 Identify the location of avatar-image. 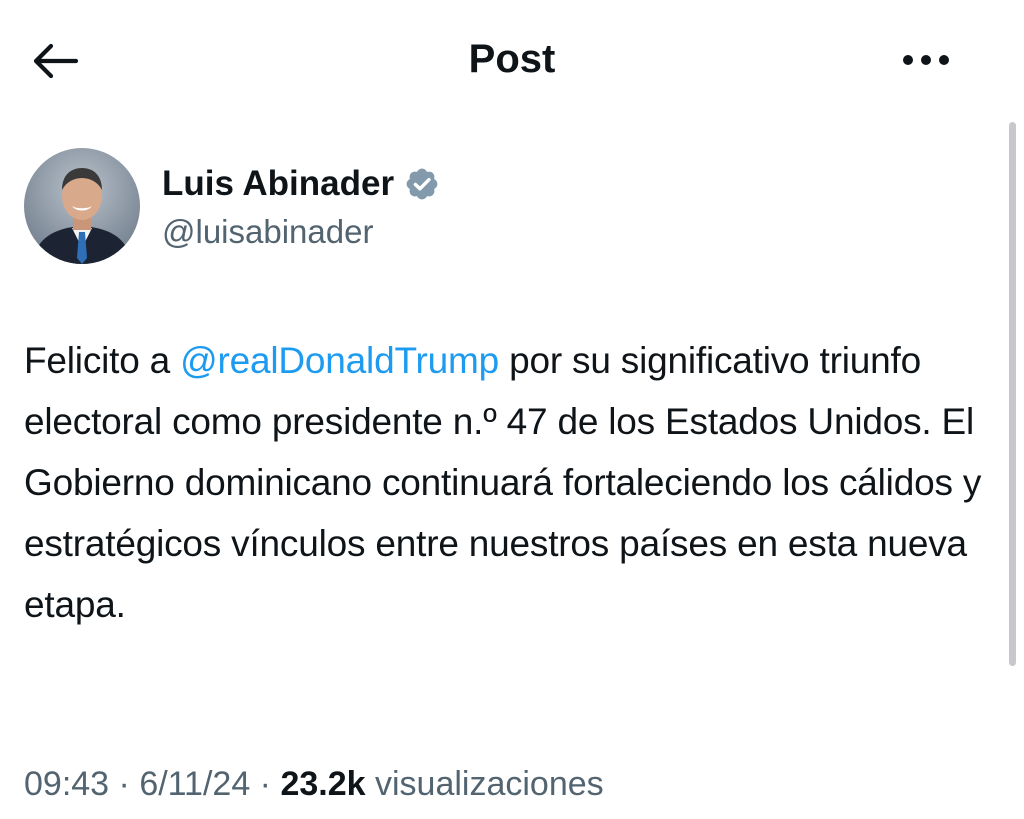
(82, 206).